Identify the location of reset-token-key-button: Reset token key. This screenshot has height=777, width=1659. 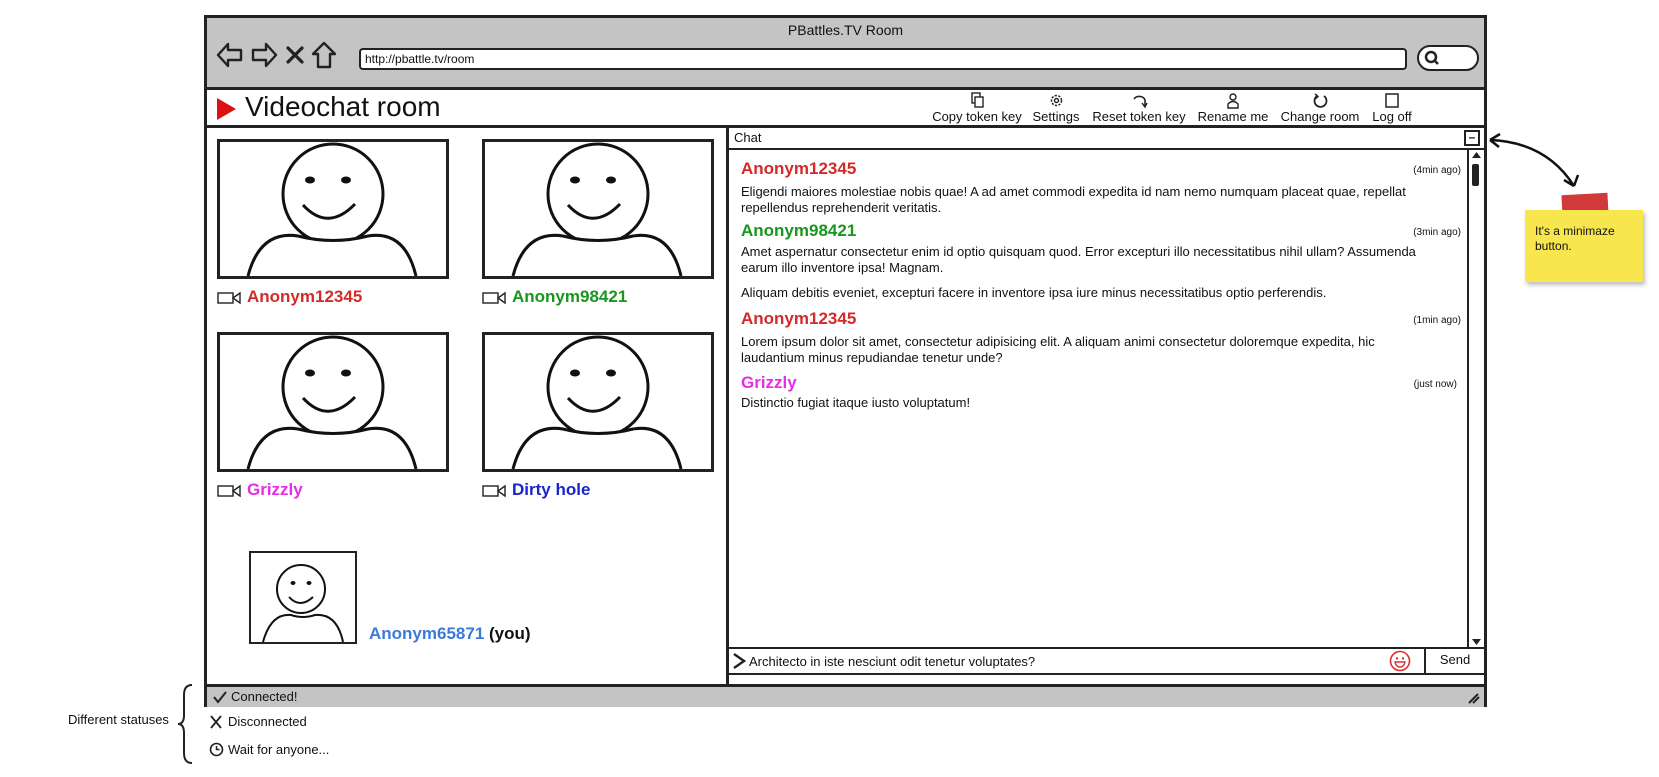
(1139, 109).